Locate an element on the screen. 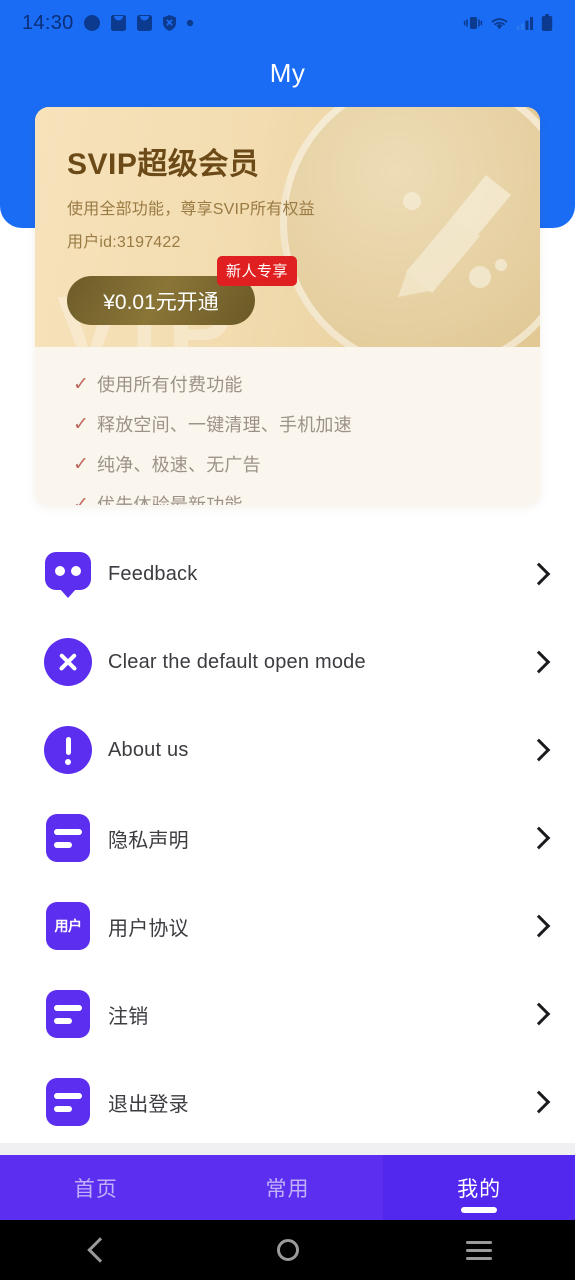  system-recents-button is located at coordinates (479, 1250).